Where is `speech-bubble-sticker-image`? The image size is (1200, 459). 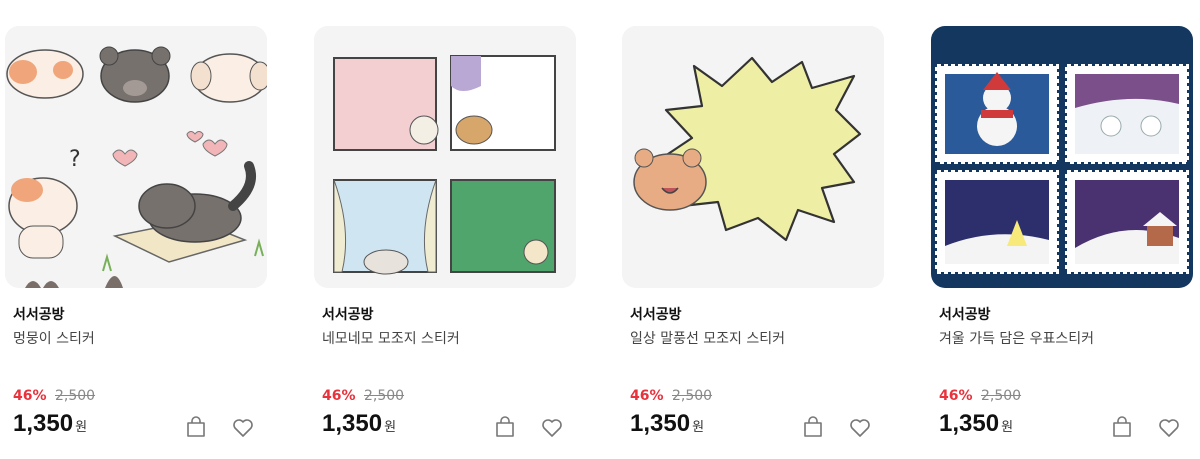
speech-bubble-sticker-image is located at coordinates (753, 157).